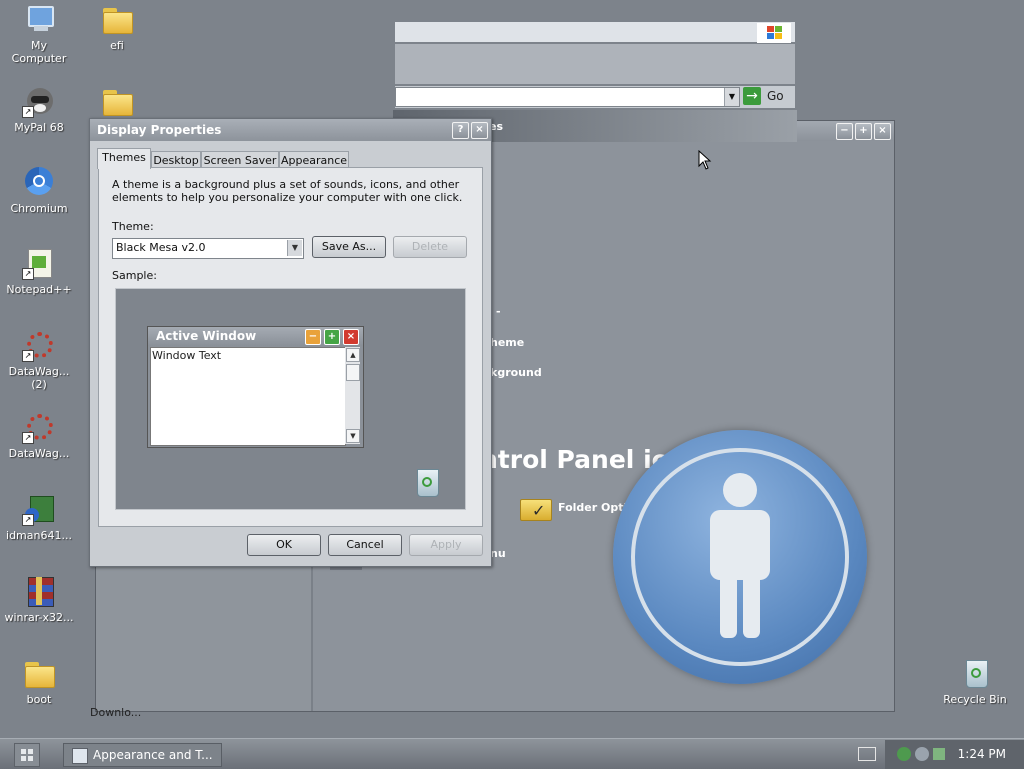  Describe the element at coordinates (248, 396) in the screenshot. I see `sample-window-body: Window Text` at that location.